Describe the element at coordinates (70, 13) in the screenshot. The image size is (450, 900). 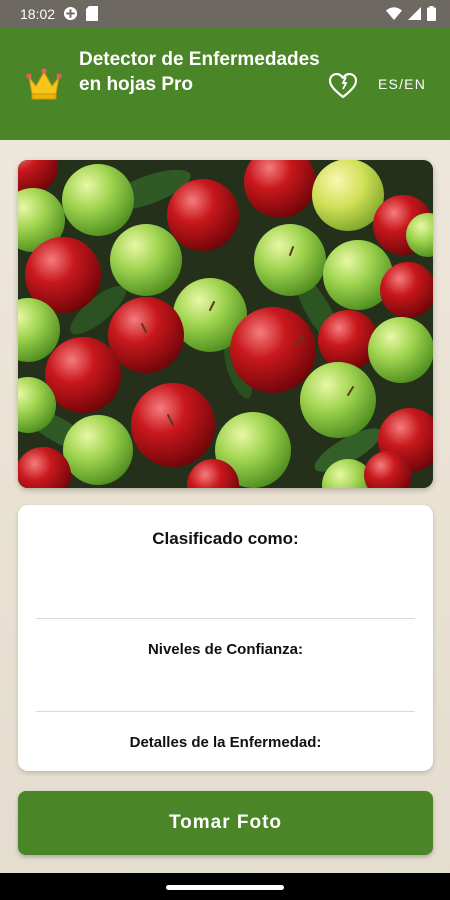
I see `app-notification-icon` at that location.